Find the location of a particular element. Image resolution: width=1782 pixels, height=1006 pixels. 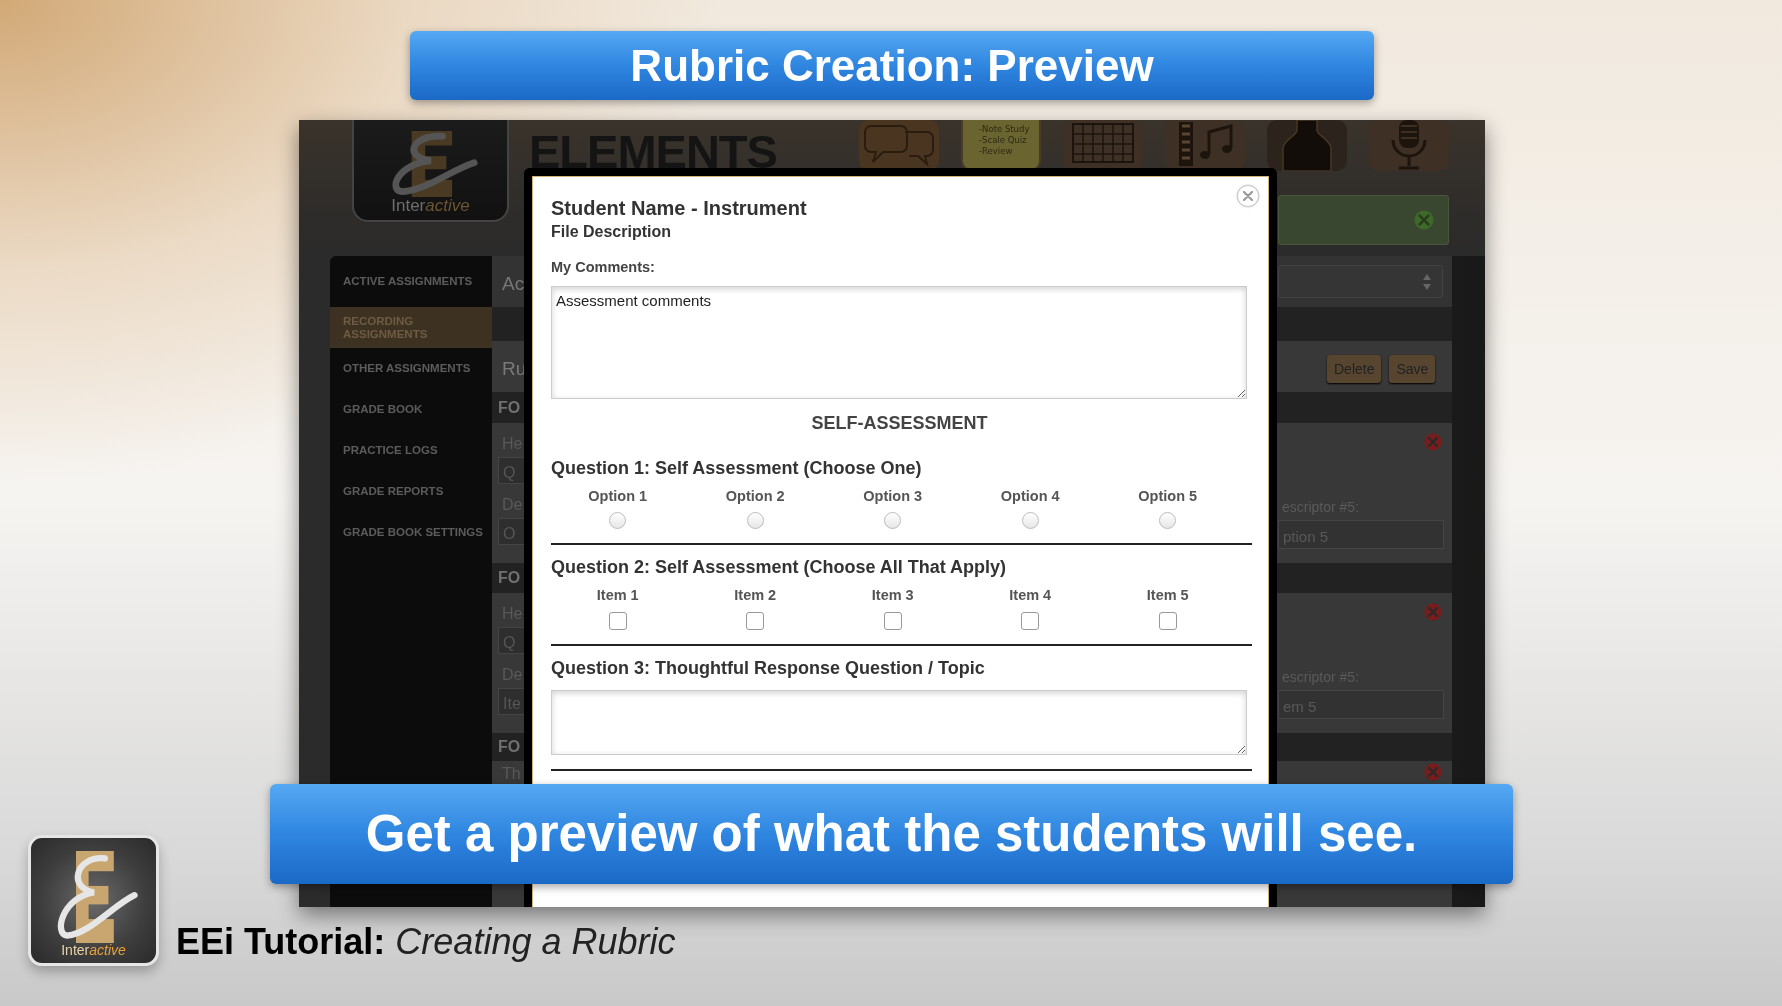

option-label: Option 4 is located at coordinates (1030, 496).